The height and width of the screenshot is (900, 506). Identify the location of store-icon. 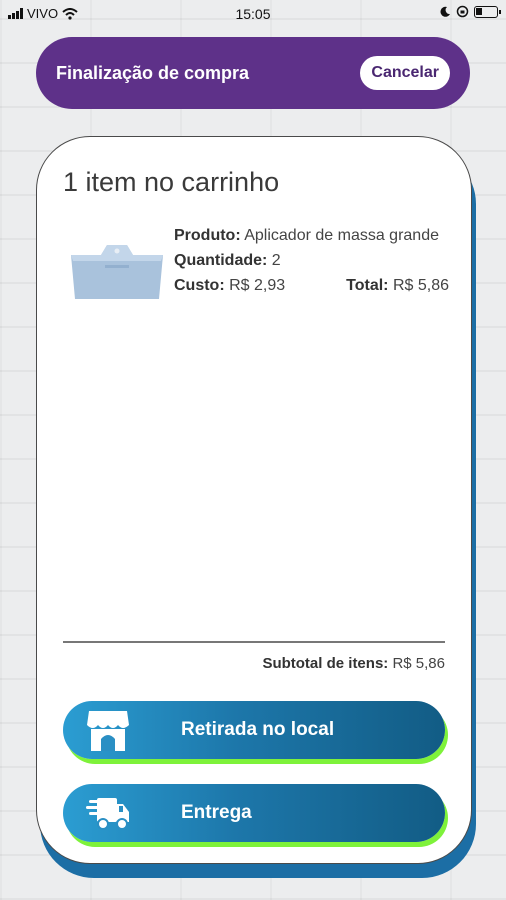
(108, 731).